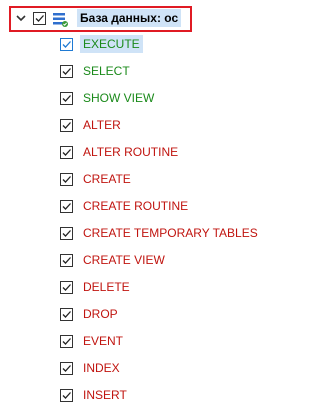 The height and width of the screenshot is (406, 320). I want to click on privilege-item: INSERT, so click(163, 395).